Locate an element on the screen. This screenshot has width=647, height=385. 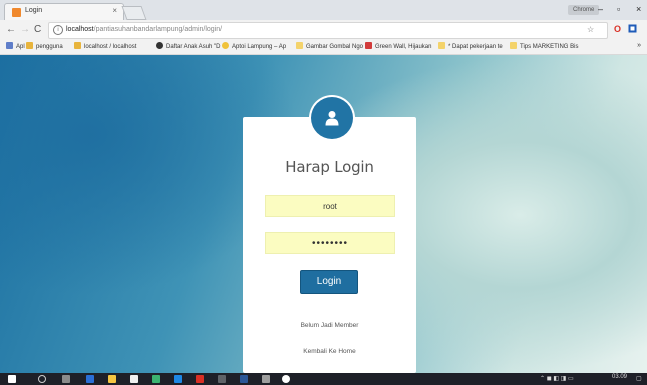
extension-icon is located at coordinates (632, 29).